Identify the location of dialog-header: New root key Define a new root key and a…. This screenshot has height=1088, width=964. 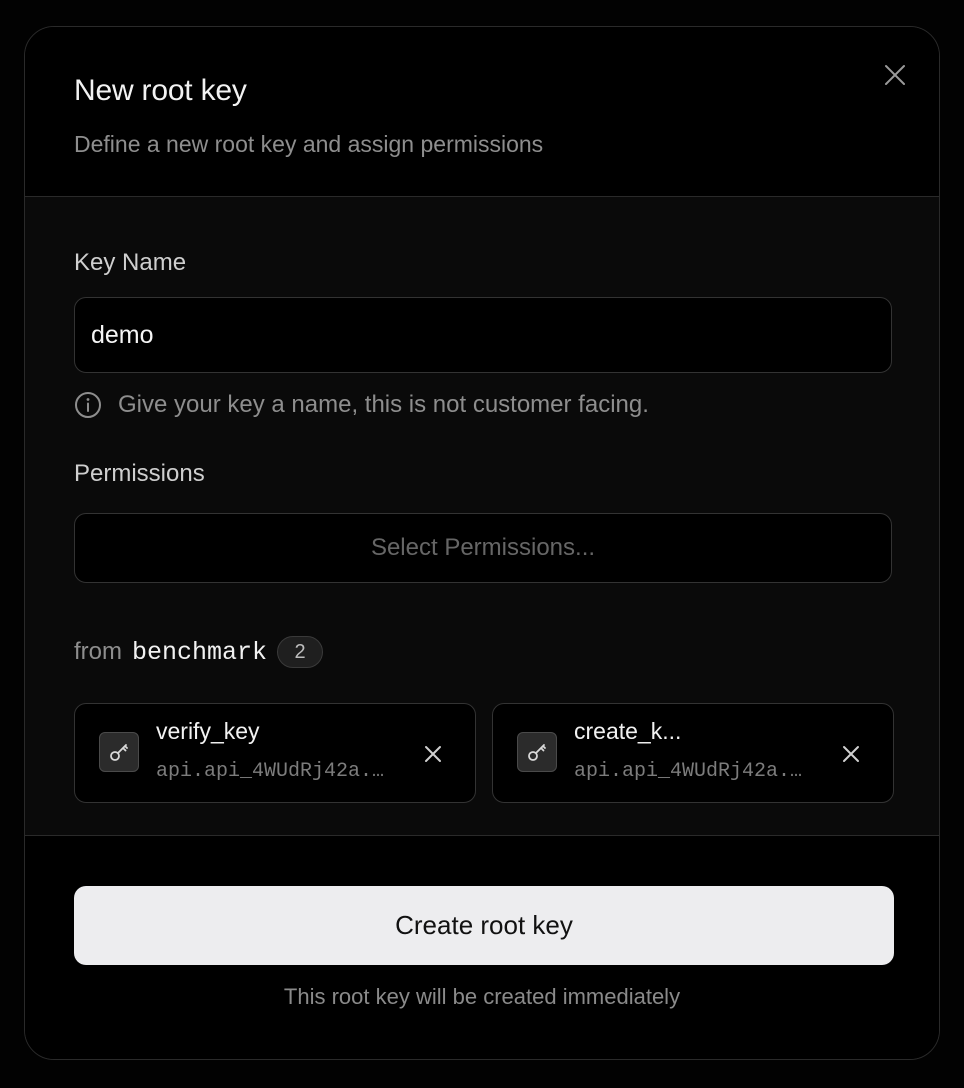
(482, 112).